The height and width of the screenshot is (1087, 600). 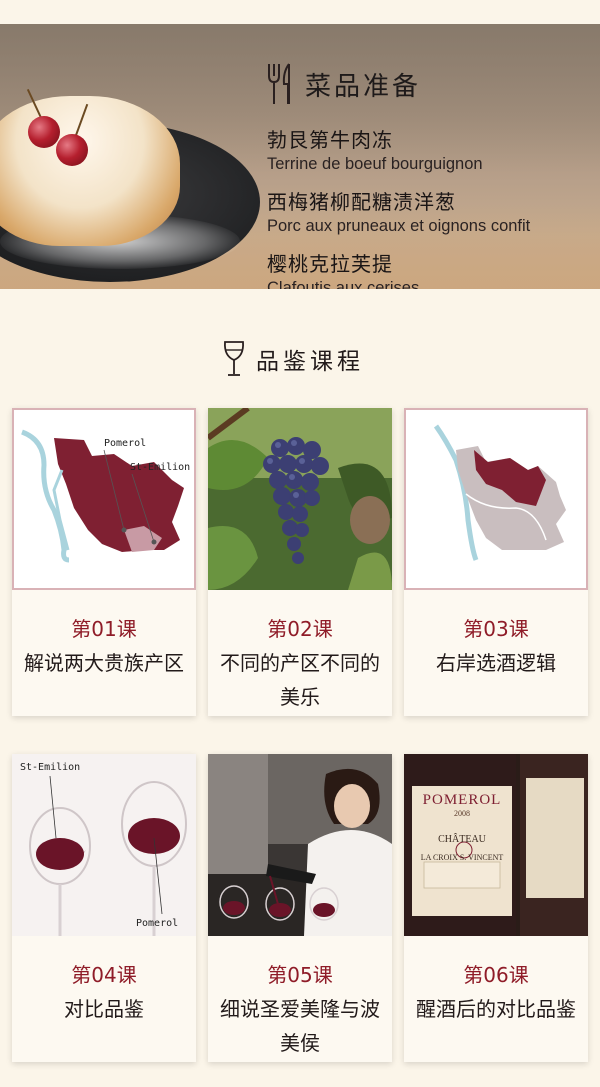 What do you see at coordinates (104, 1009) in the screenshot?
I see `lesson-description: 对比品鉴` at bounding box center [104, 1009].